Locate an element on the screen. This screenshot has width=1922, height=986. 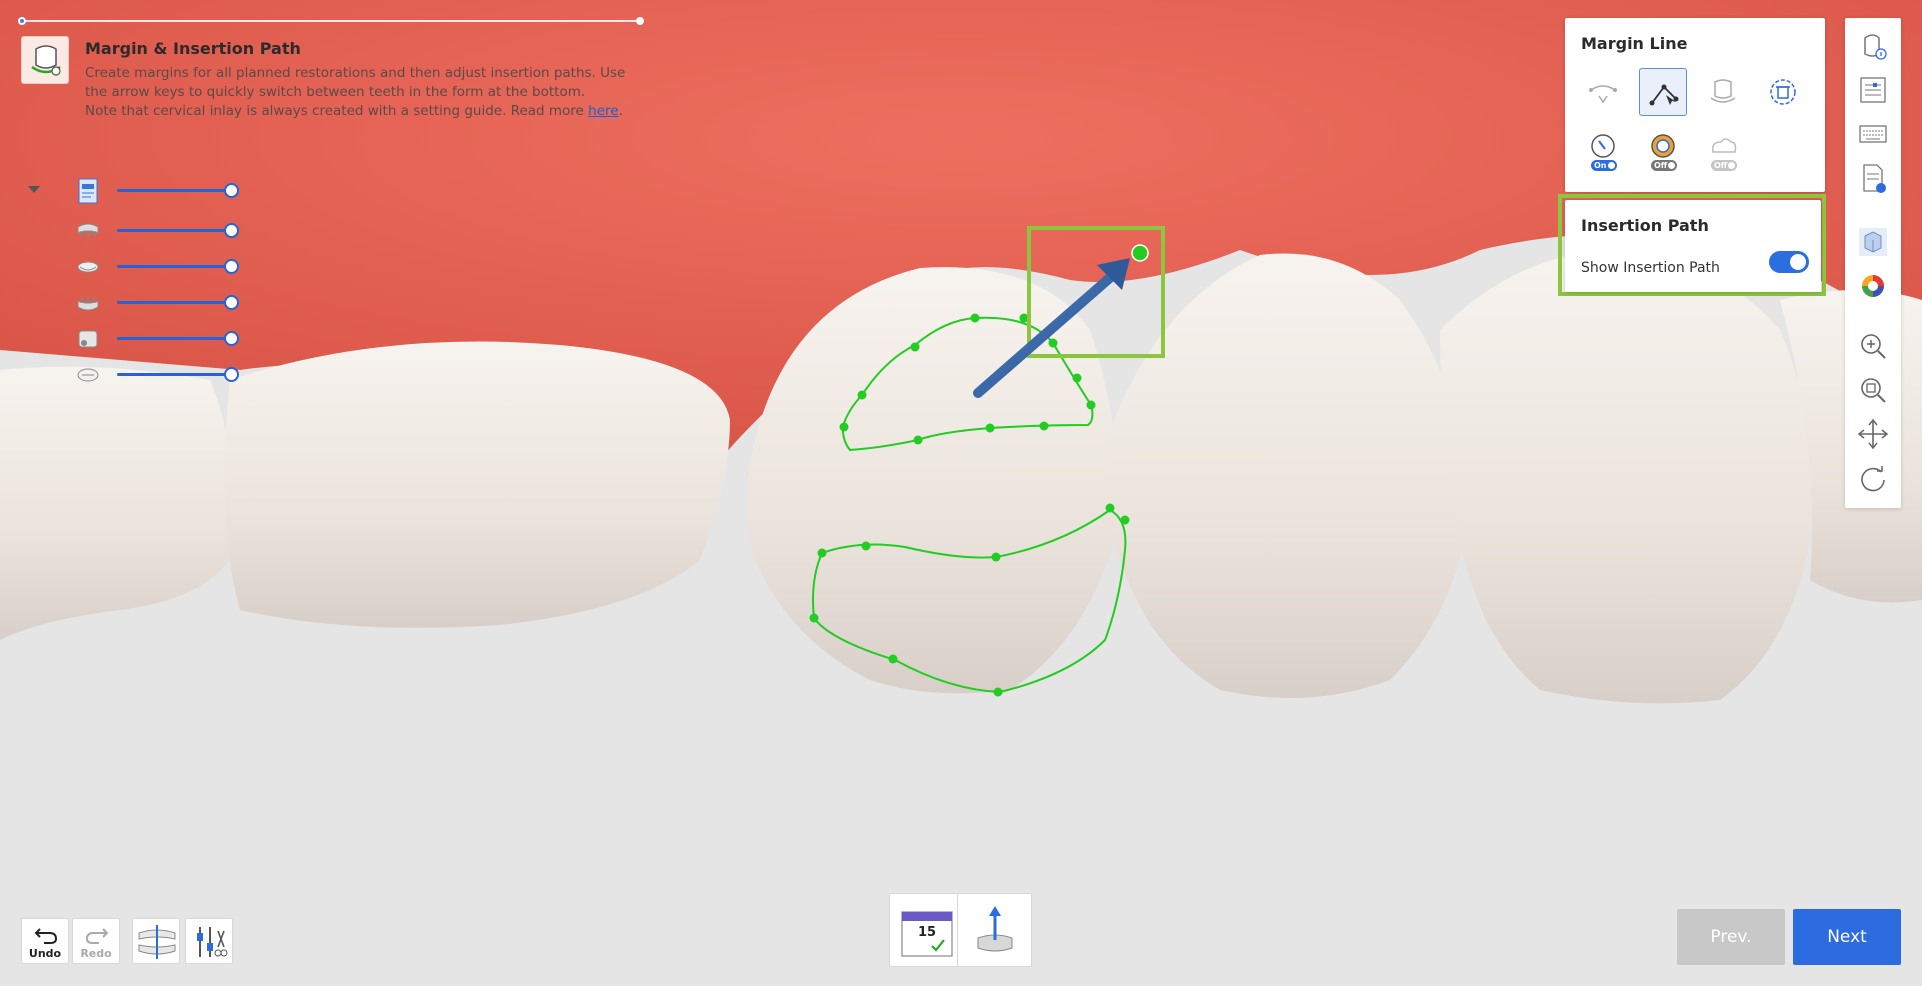
color-wheel-icon is located at coordinates (1873, 286).